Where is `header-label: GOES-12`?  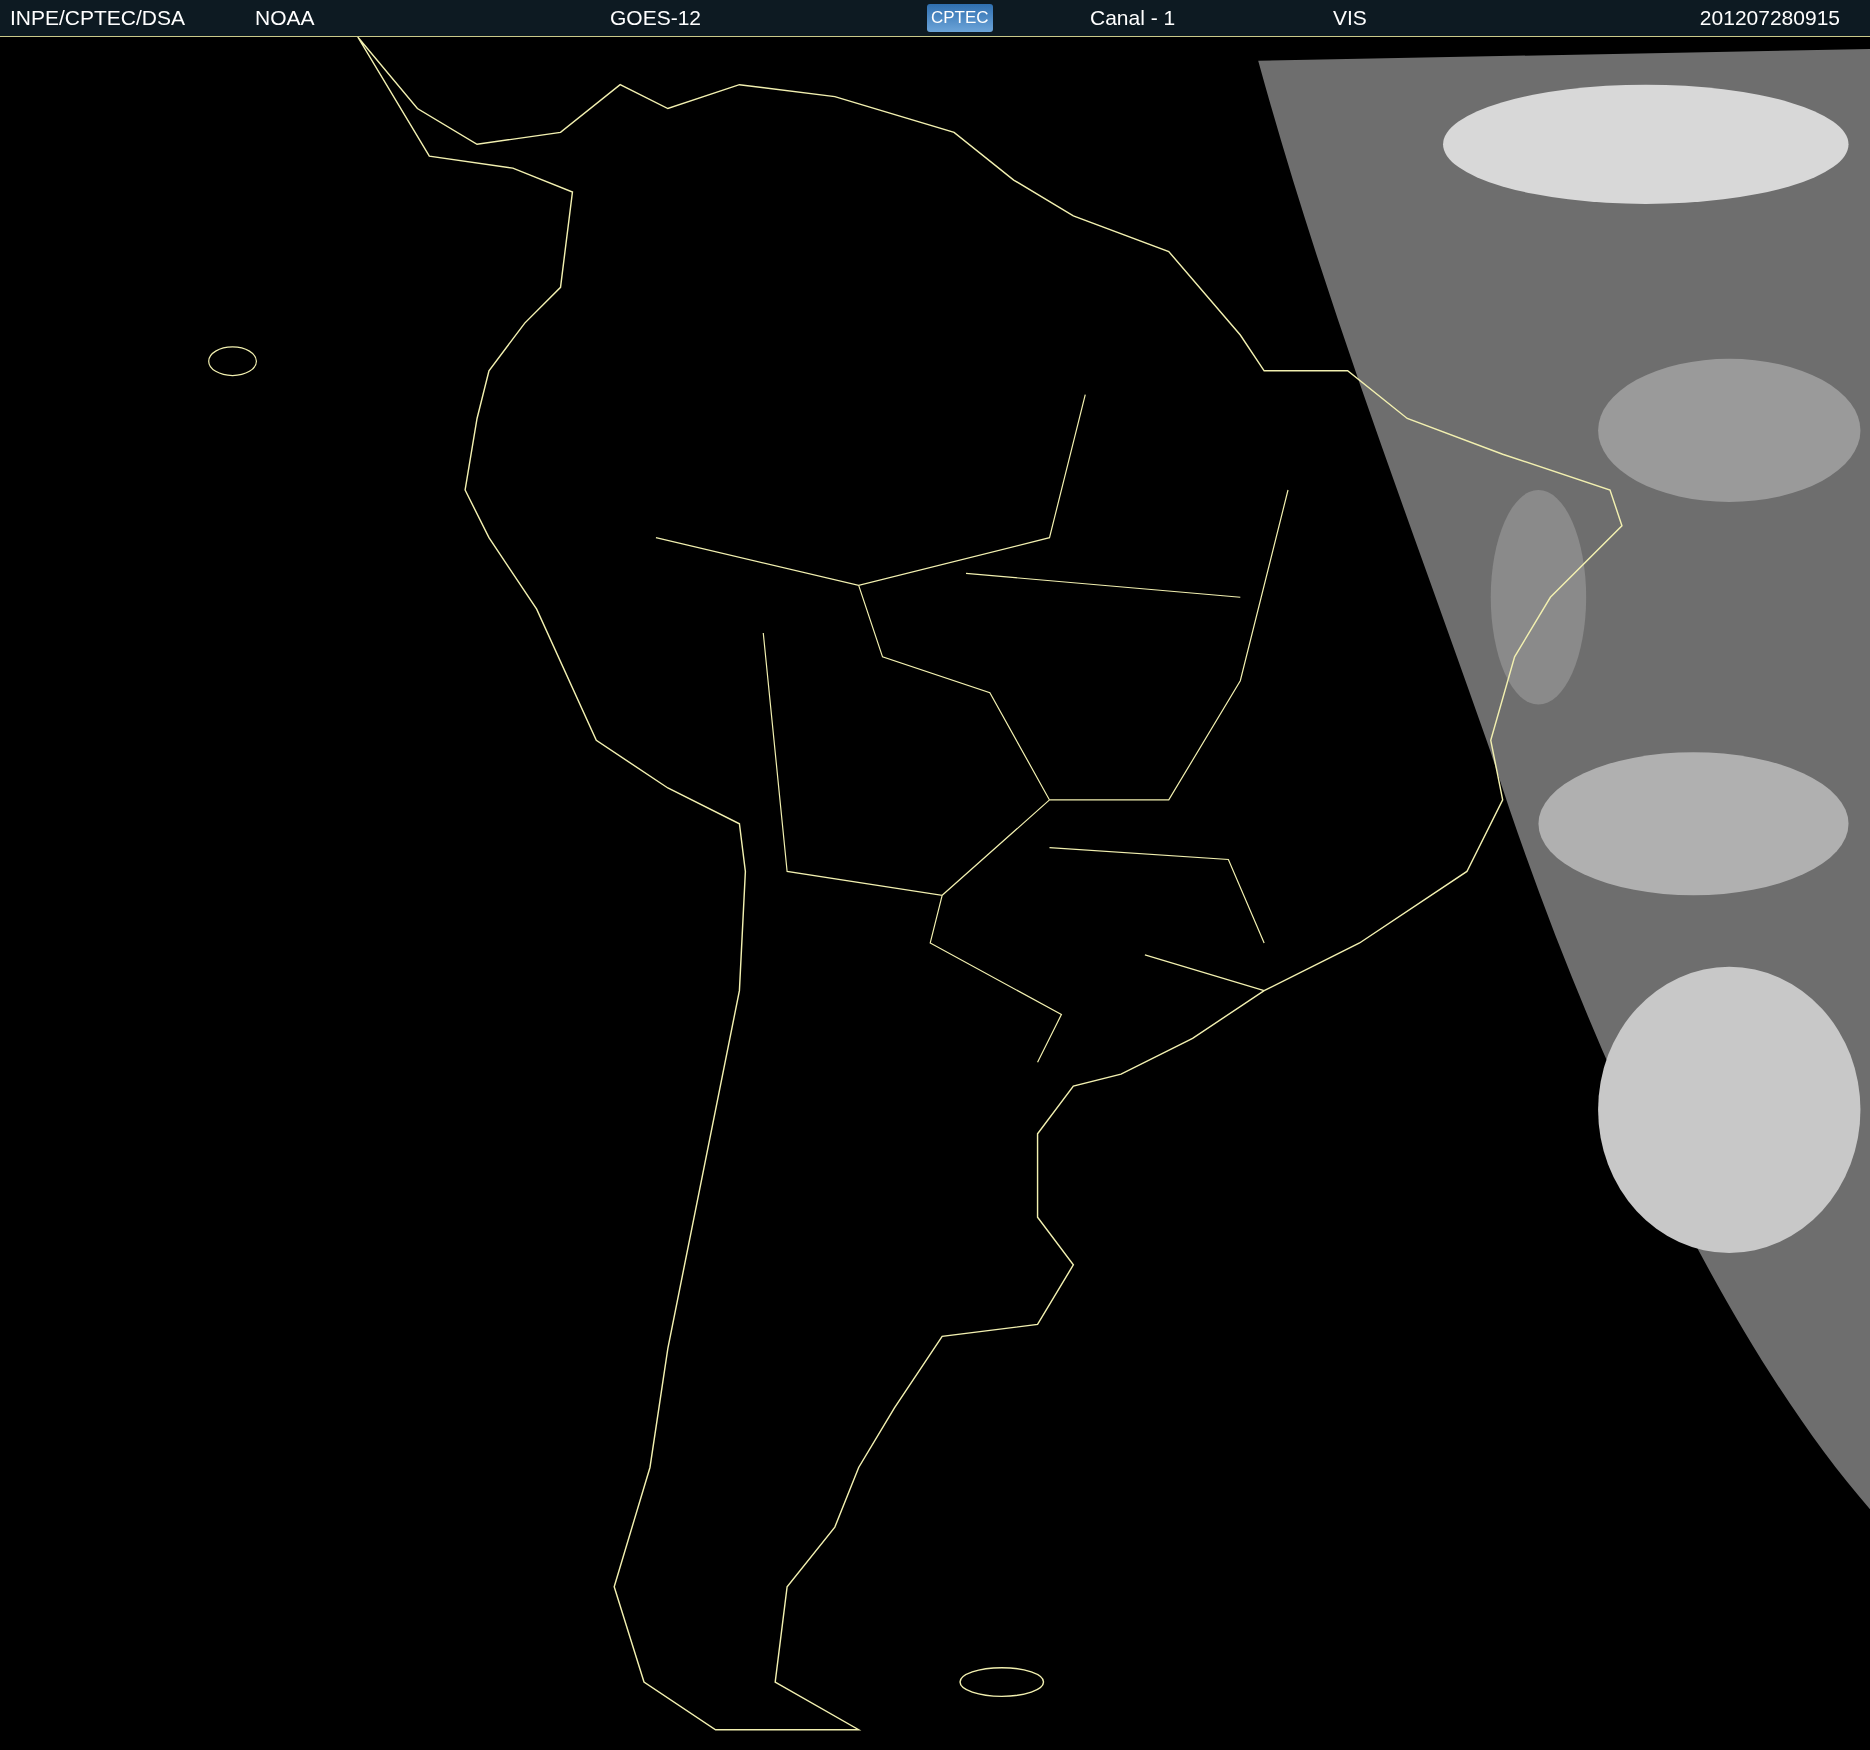 header-label: GOES-12 is located at coordinates (656, 18).